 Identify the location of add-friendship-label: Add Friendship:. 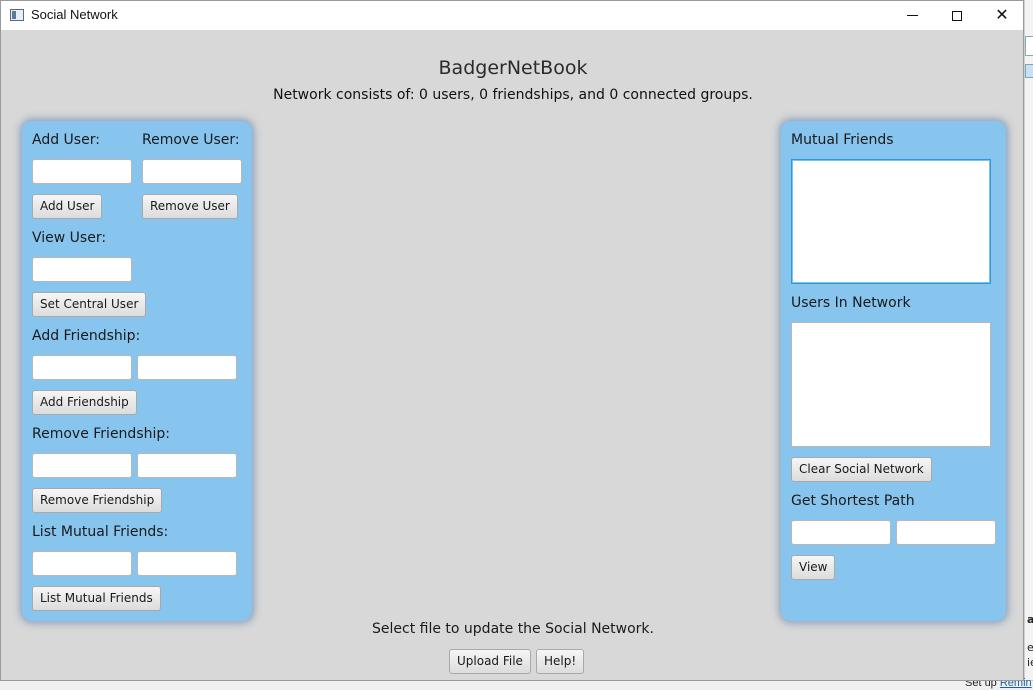
(86, 336).